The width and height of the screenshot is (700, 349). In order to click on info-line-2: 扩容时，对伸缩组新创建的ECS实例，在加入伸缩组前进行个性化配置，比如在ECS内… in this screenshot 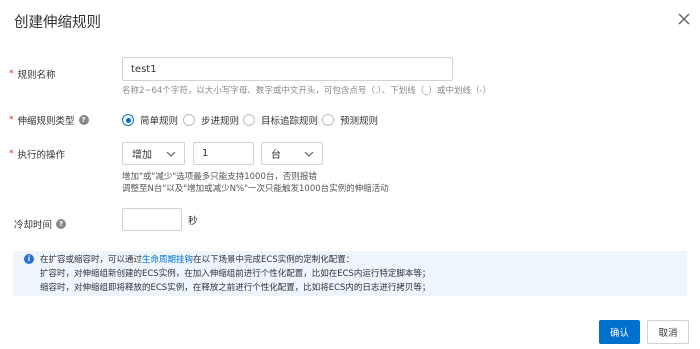, I will do `click(235, 274)`.